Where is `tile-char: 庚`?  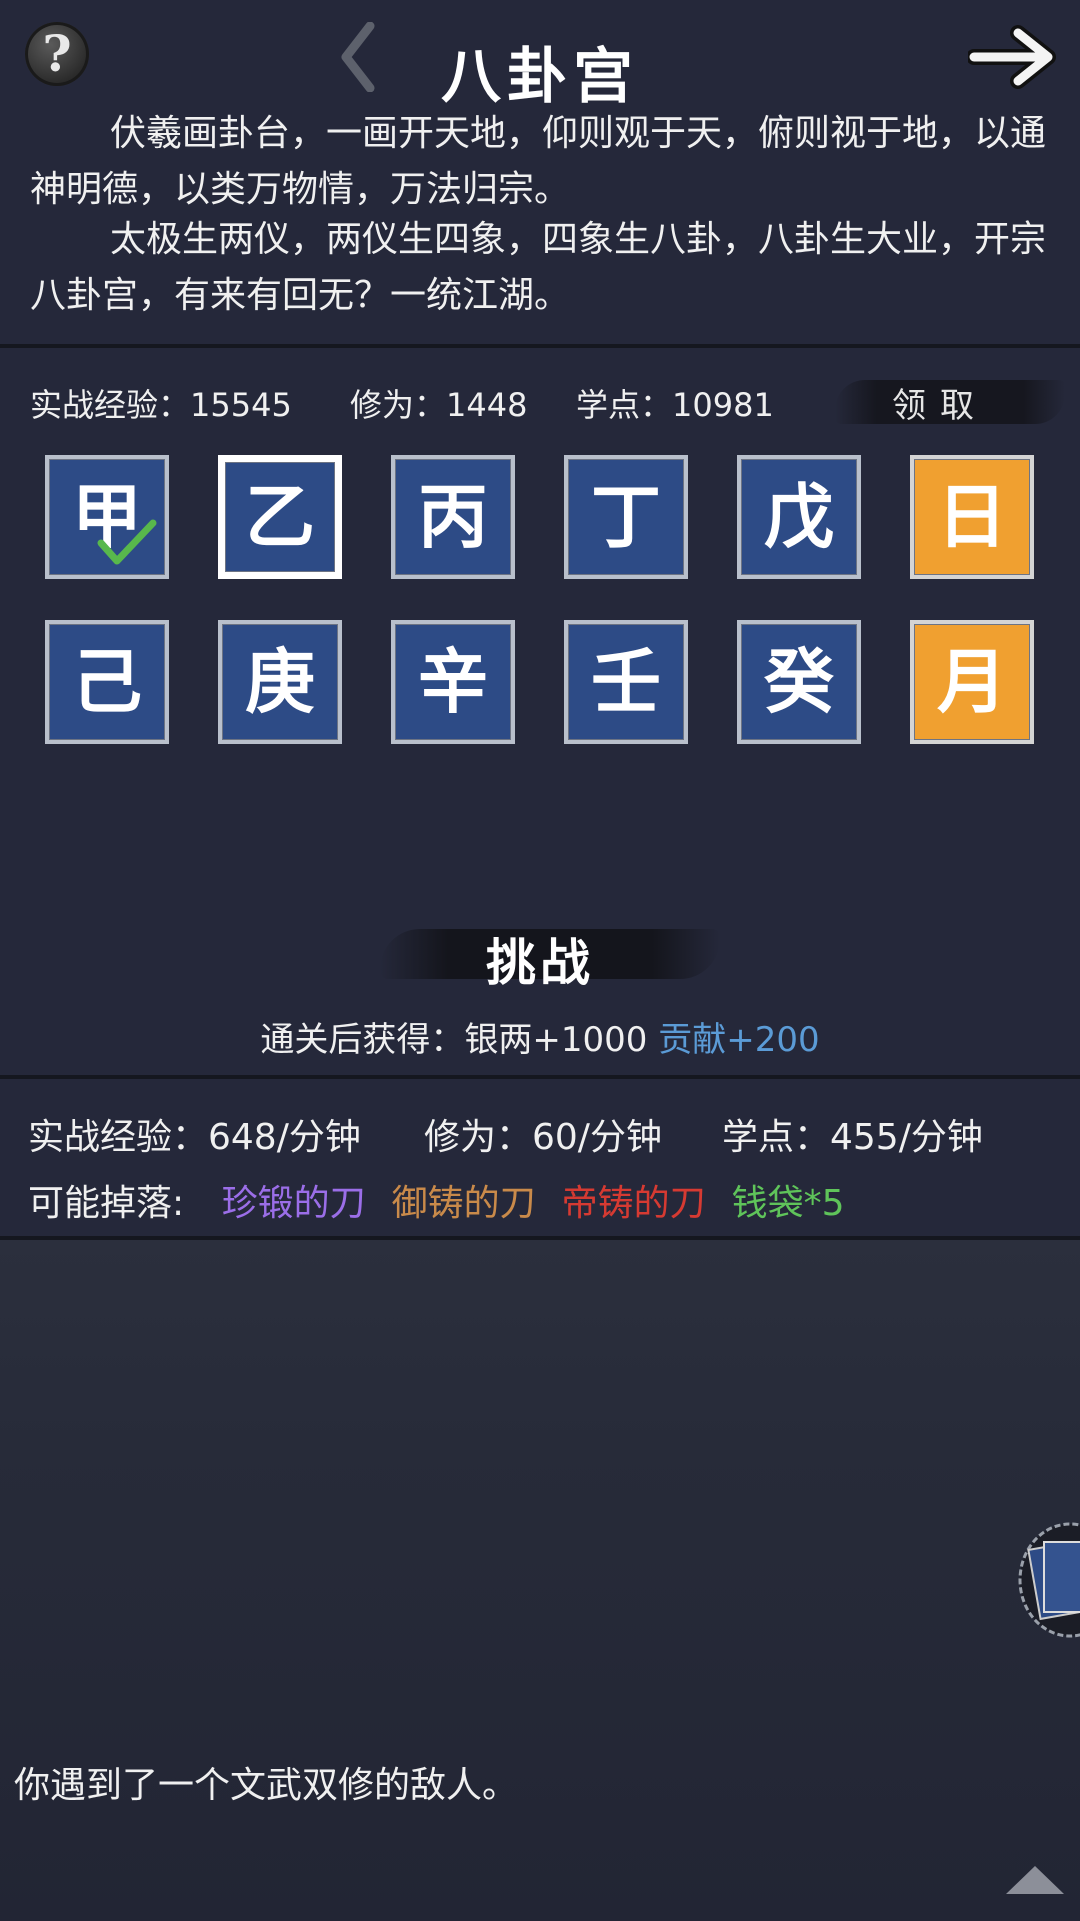 tile-char: 庚 is located at coordinates (280, 681).